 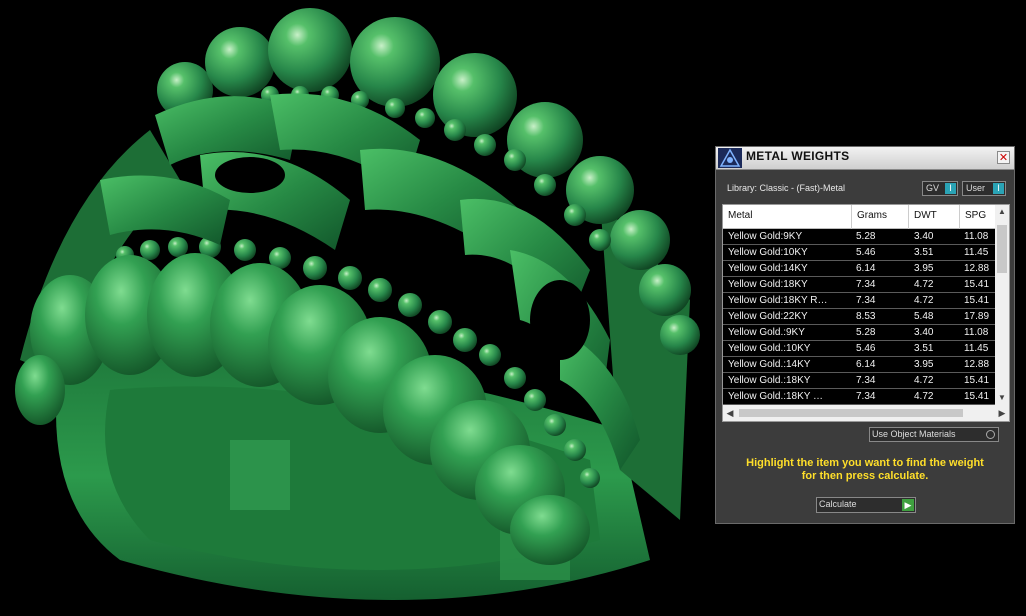 What do you see at coordinates (1003, 157) in the screenshot?
I see `close-icon: ✕` at bounding box center [1003, 157].